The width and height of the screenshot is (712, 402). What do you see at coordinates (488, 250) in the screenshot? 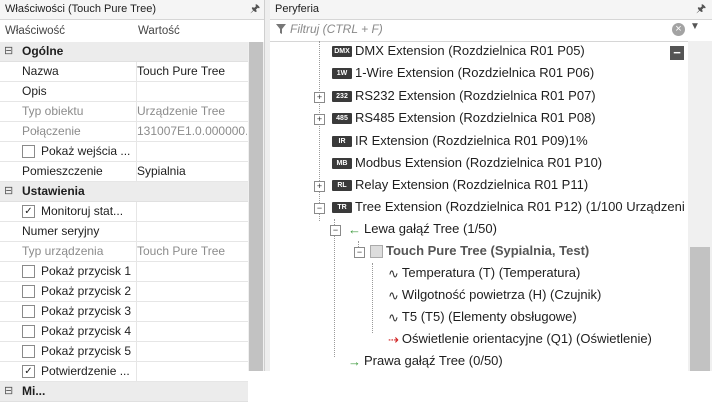
I see `node-label: Touch Pure Tree (Sypialnia, Test)` at bounding box center [488, 250].